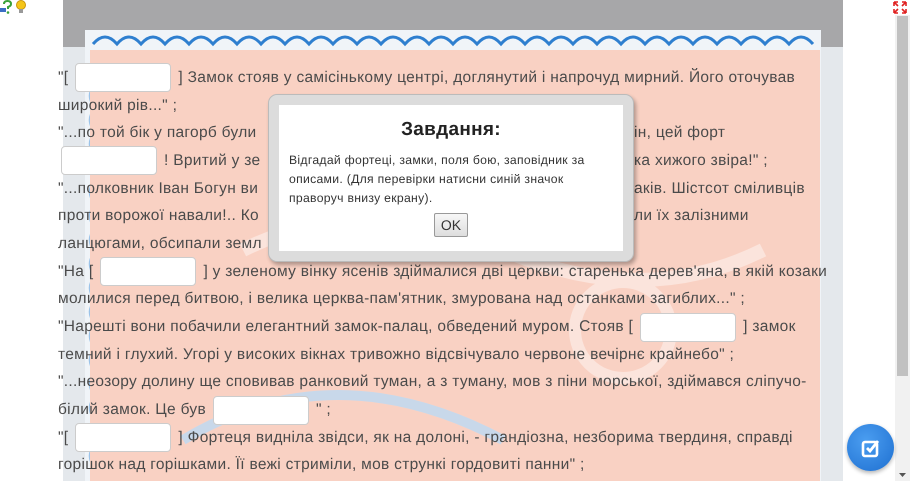 This screenshot has height=481, width=910. Describe the element at coordinates (157, 133) in the screenshot. I see `passage-text: "...по той бік у пагорб були` at that location.